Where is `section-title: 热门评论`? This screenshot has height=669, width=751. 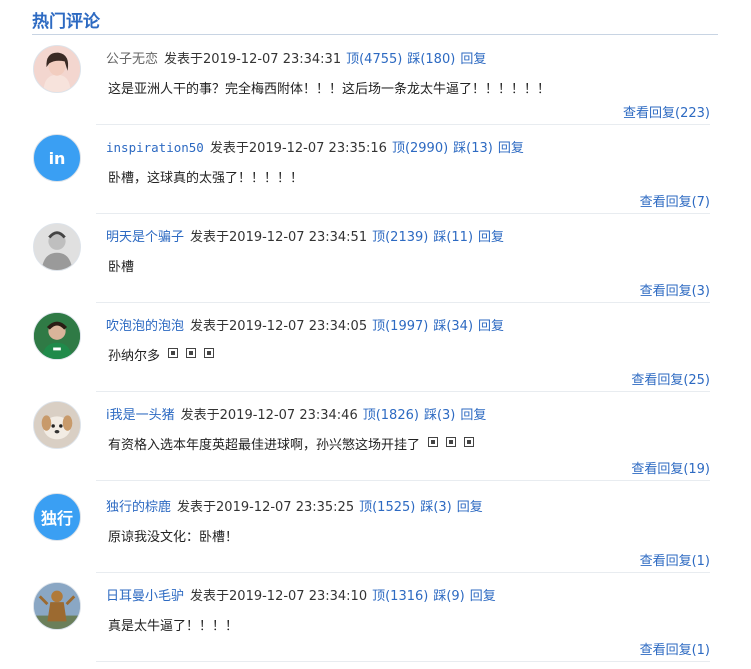 section-title: 热门评论 is located at coordinates (66, 22).